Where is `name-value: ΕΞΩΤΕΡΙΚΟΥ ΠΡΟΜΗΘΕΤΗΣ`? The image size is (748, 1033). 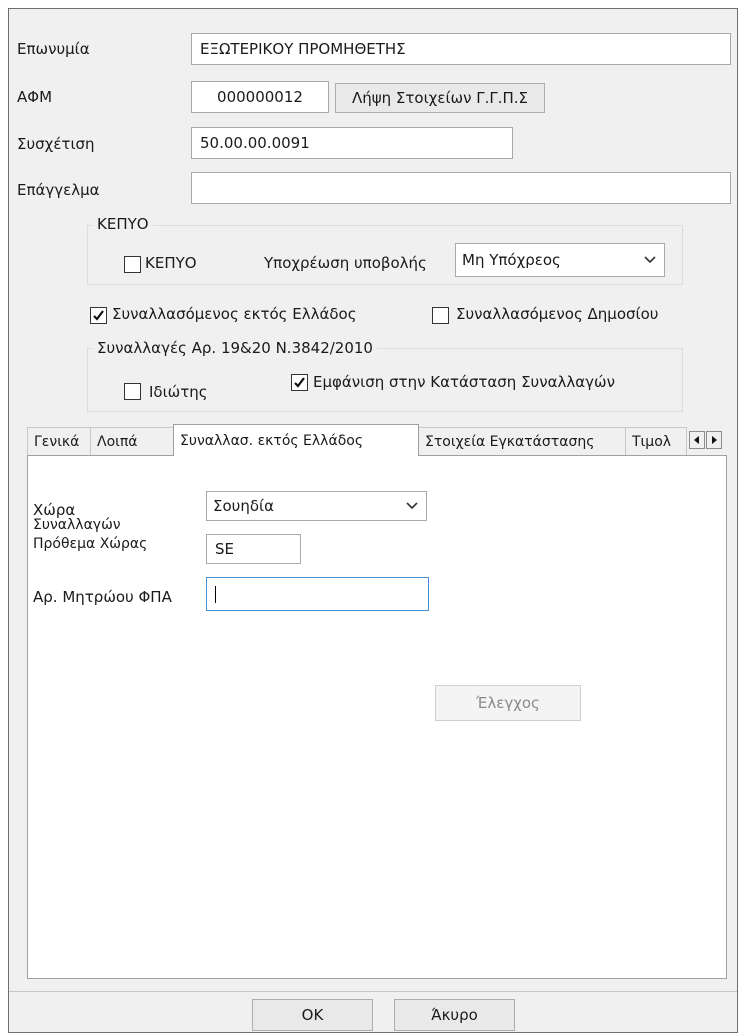 name-value: ΕΞΩΤΕΡΙΚΟΥ ΠΡΟΜΗΘΕΤΗΣ is located at coordinates (303, 49).